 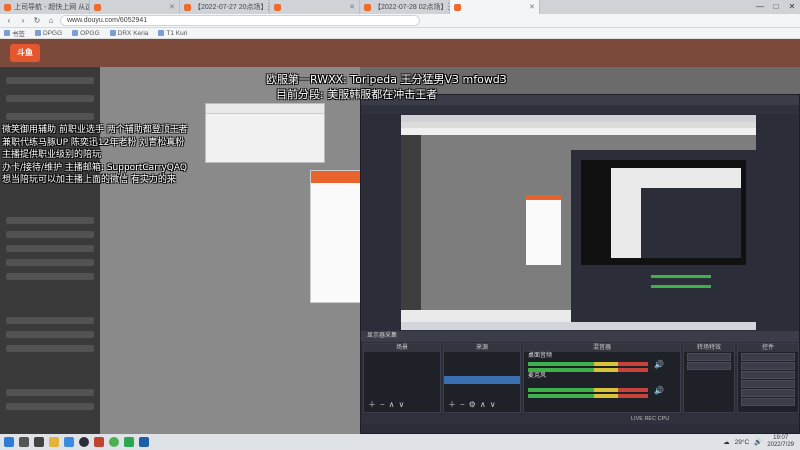 I want to click on back-arrow-icon: ‹, so click(x=9, y=20).